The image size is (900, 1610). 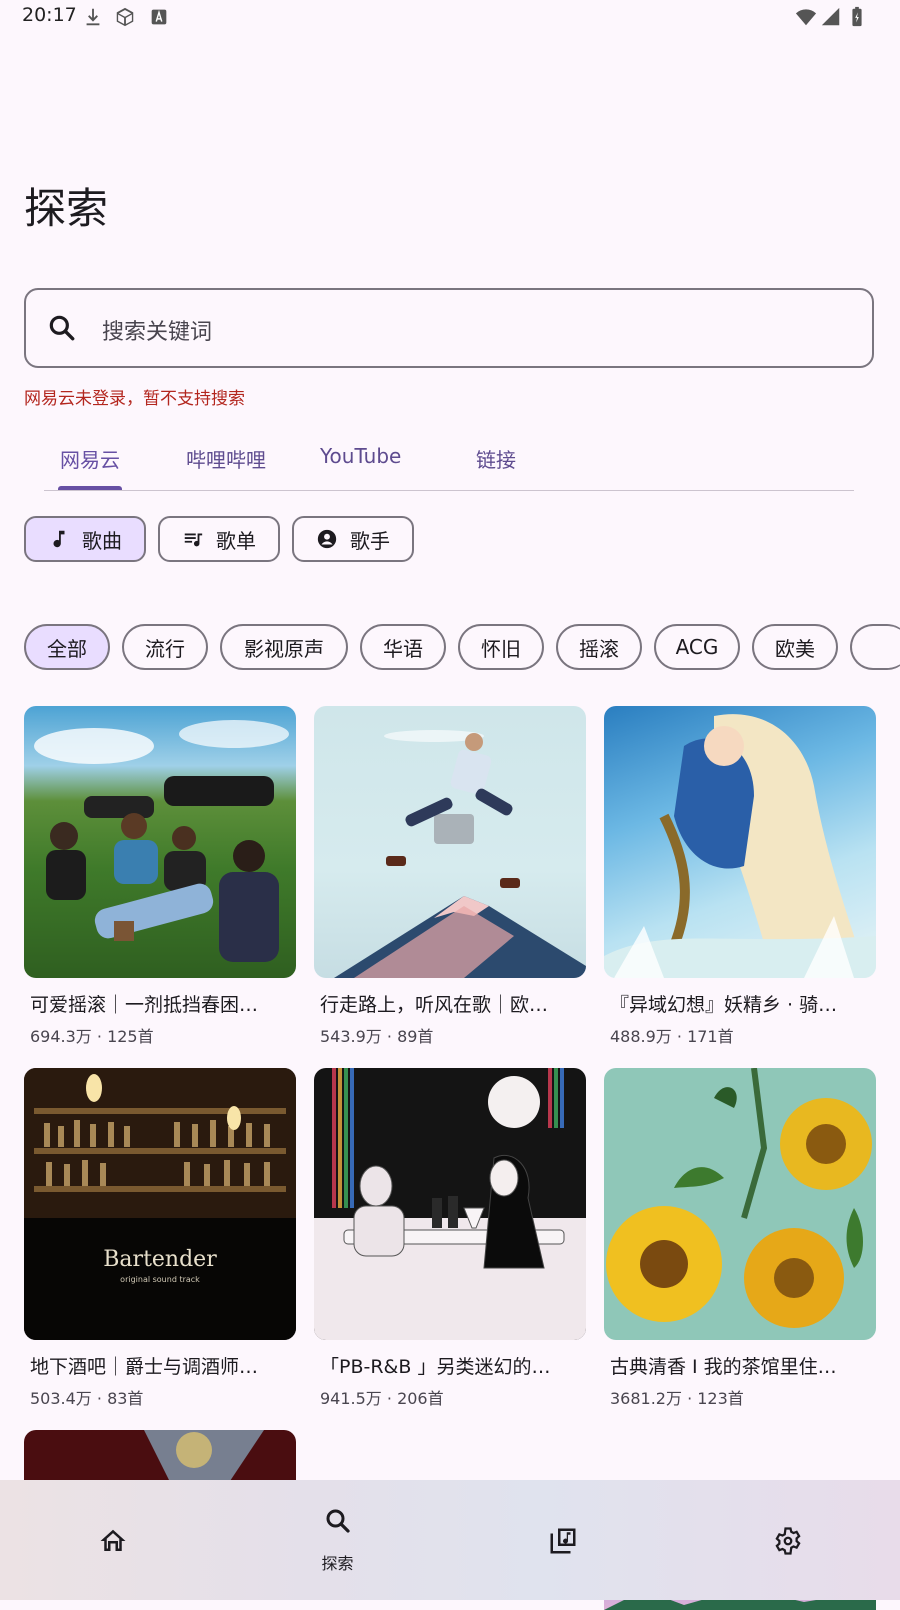 I want to click on category-chip-chinese: 华语, so click(x=403, y=647).